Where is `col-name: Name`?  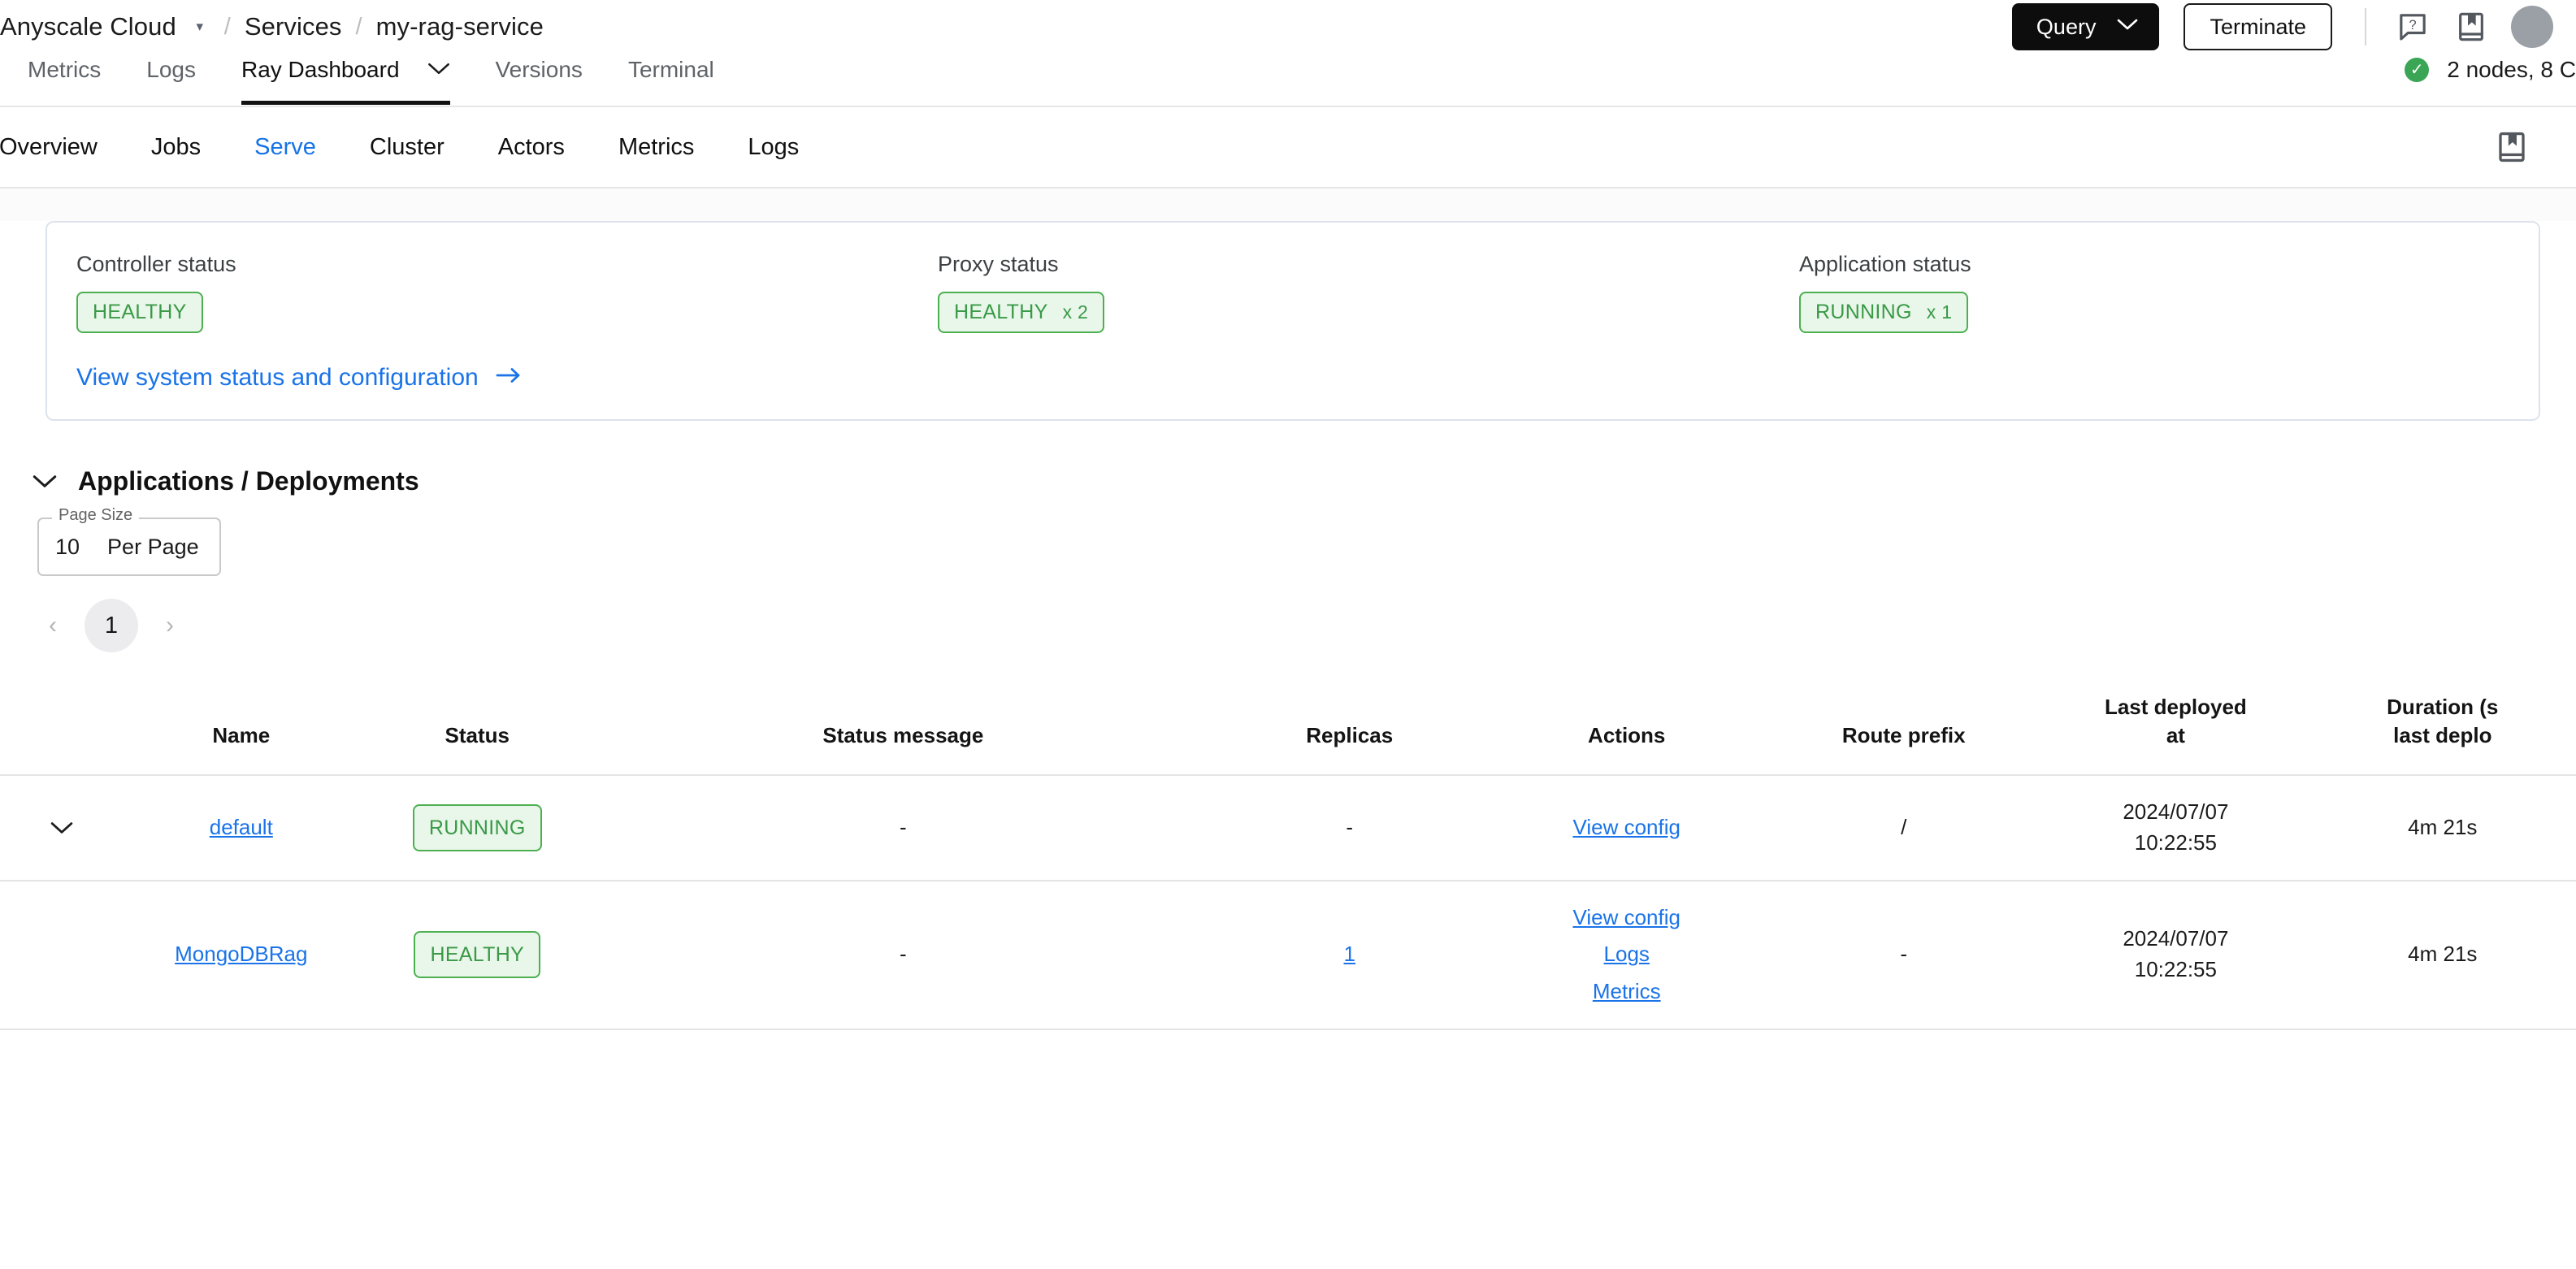 col-name: Name is located at coordinates (241, 724).